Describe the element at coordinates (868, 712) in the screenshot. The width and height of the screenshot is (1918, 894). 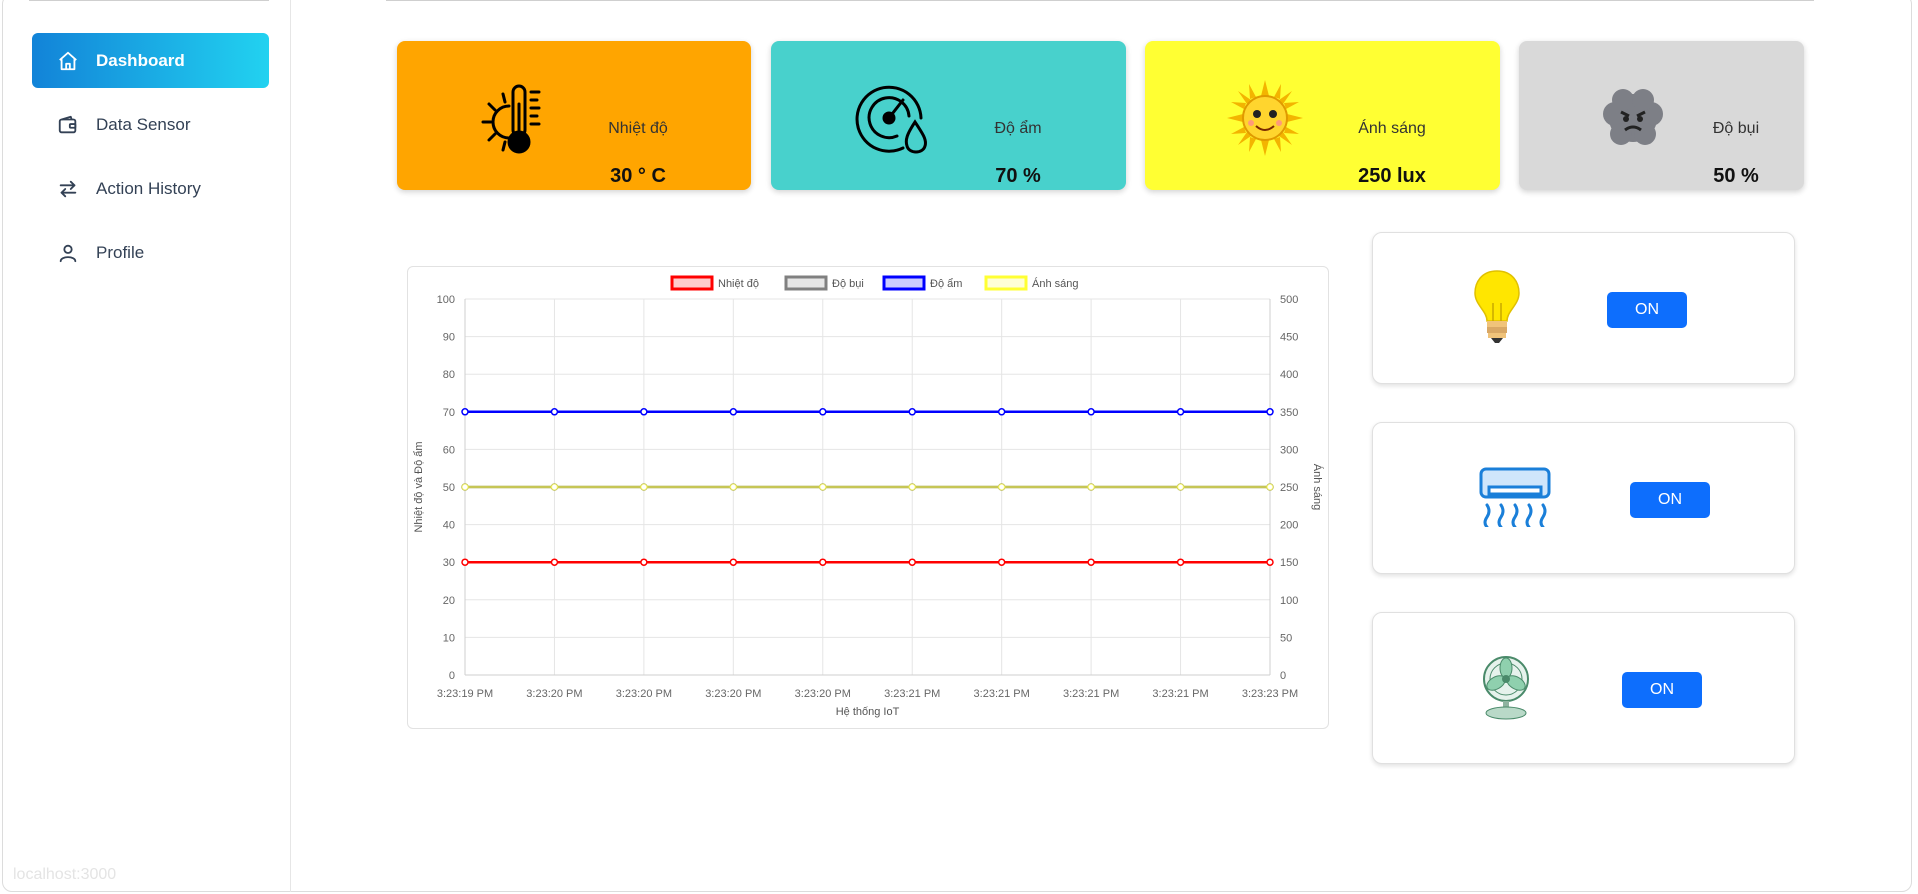
I see `x-axis-title: Hệ thống IoT` at that location.